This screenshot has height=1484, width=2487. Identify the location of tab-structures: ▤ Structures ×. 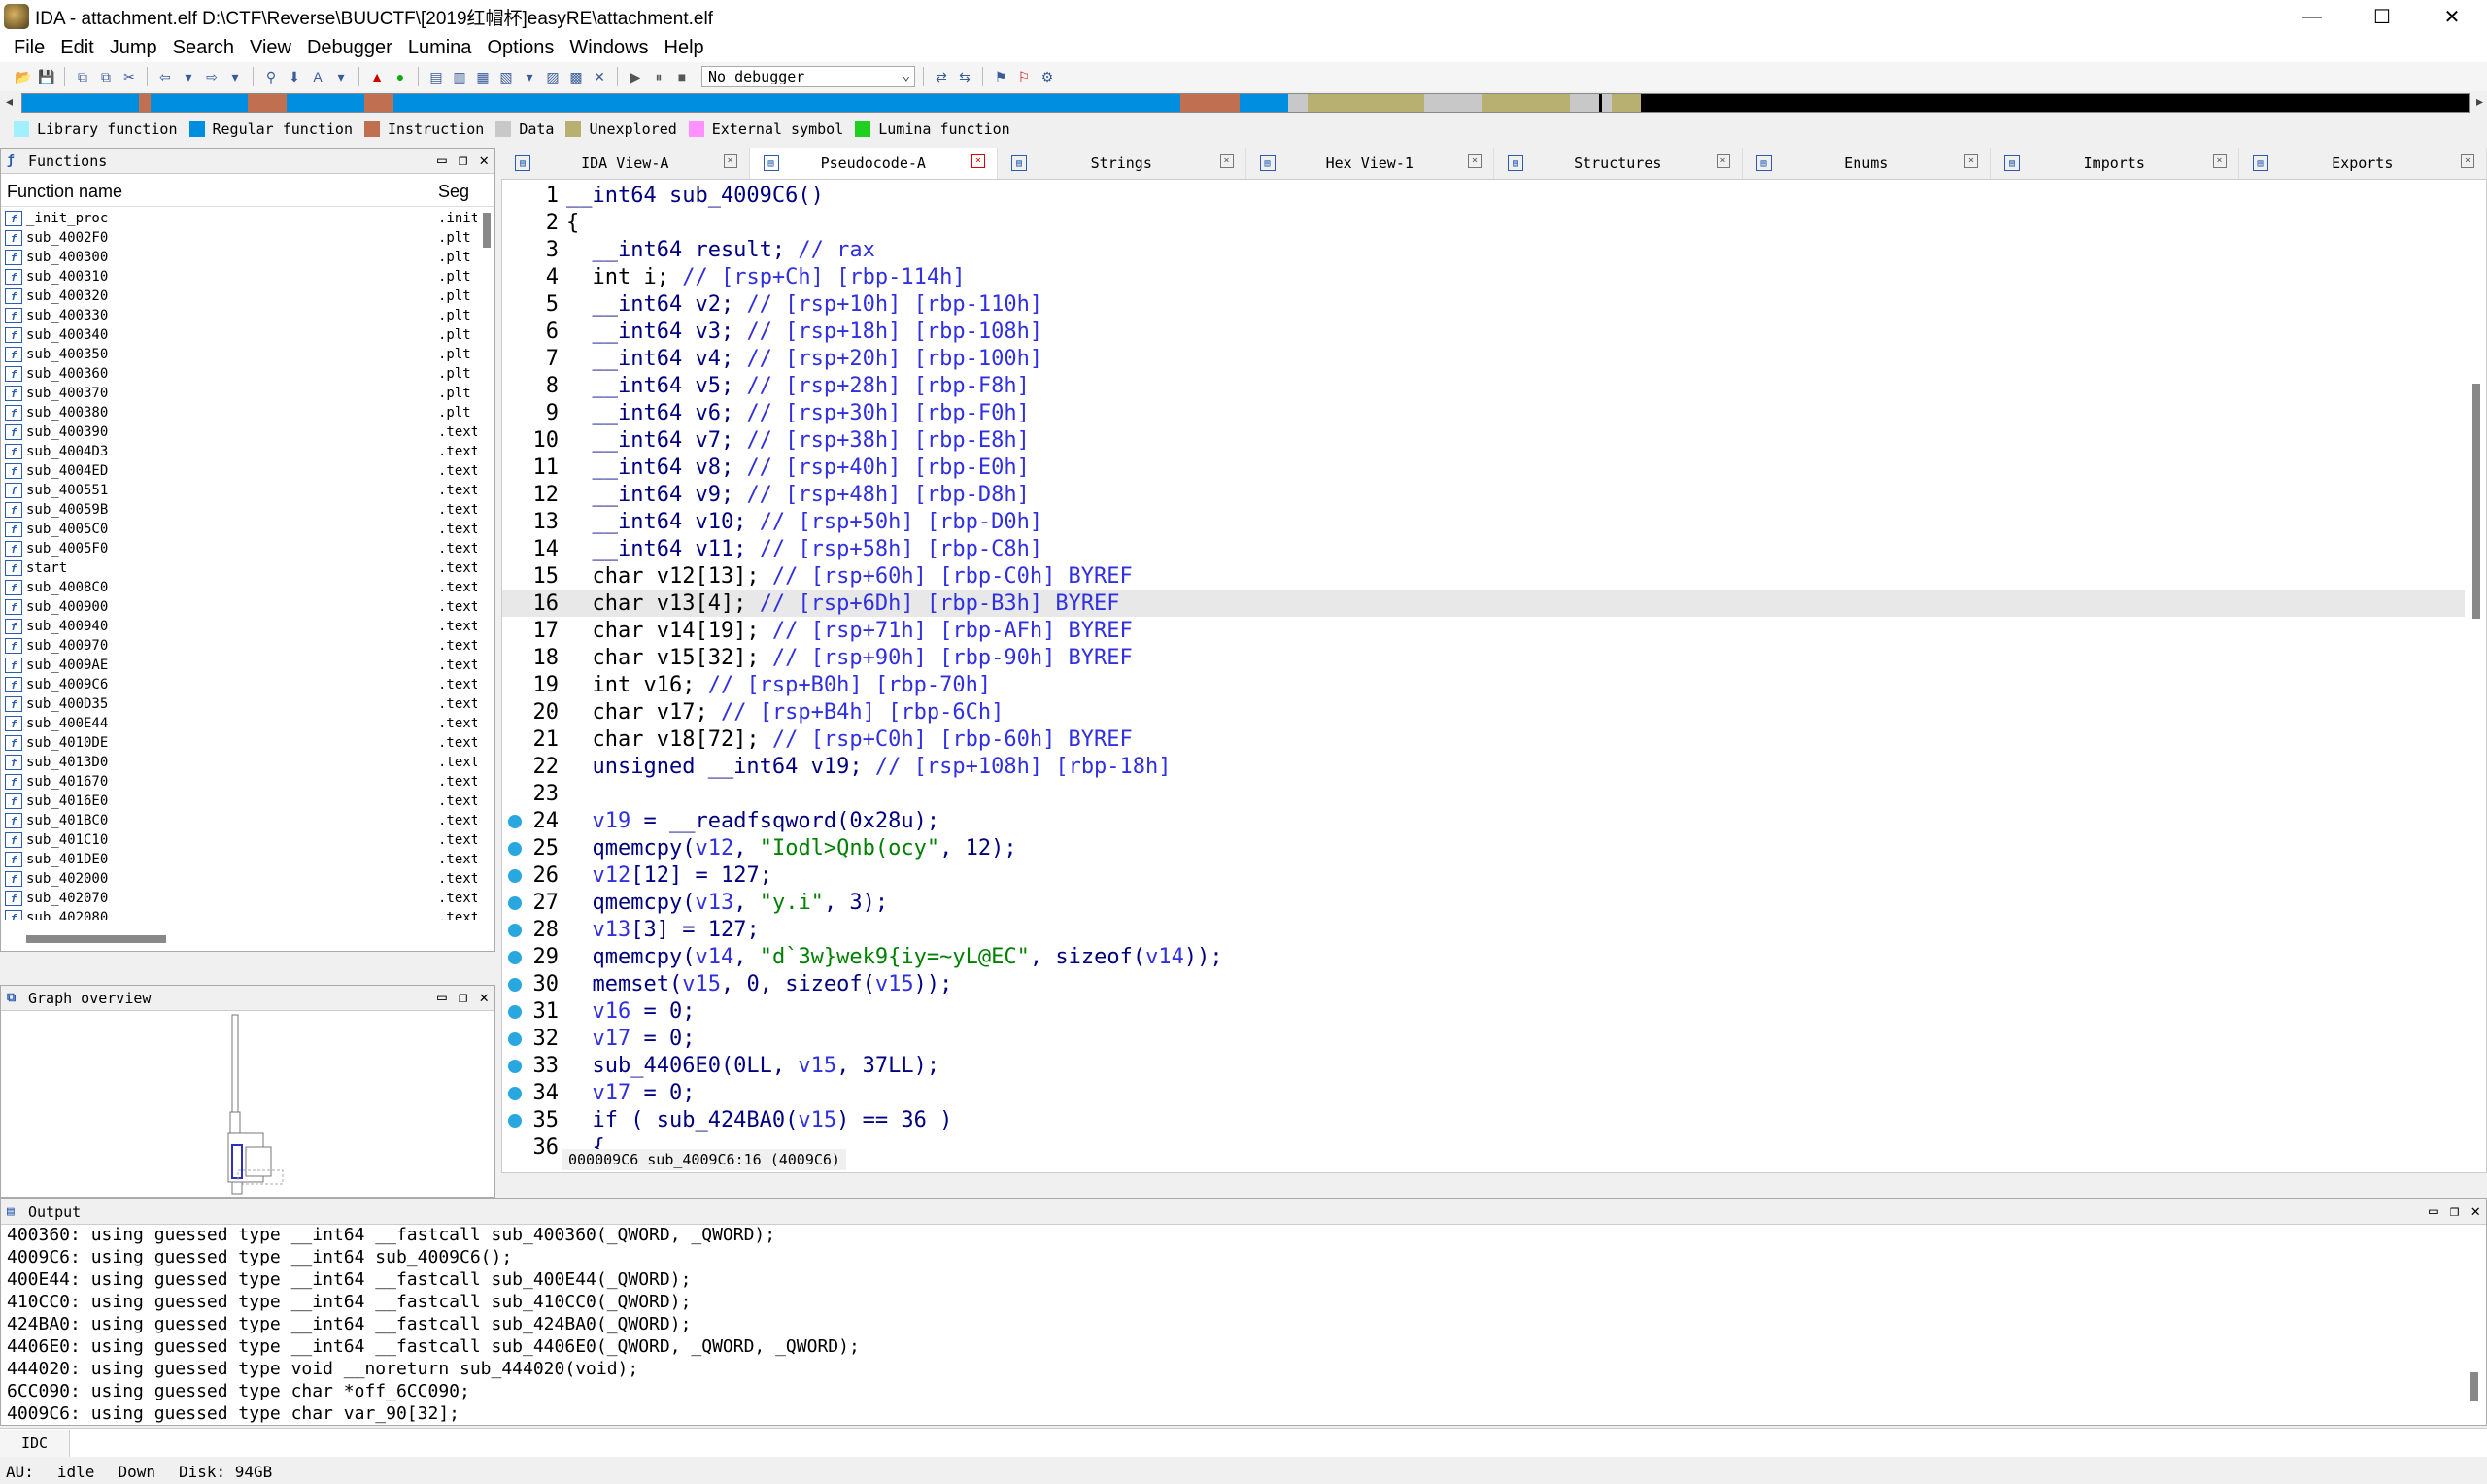
(1618, 163).